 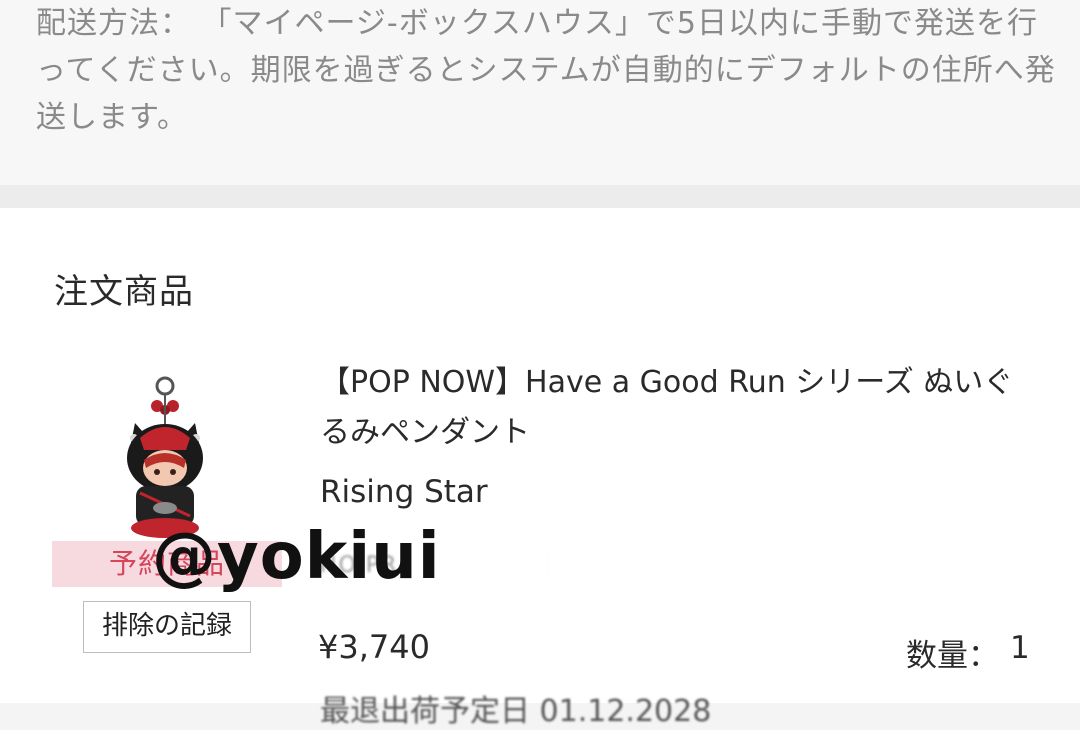 I want to click on product-variant: Rising Star, so click(x=404, y=492).